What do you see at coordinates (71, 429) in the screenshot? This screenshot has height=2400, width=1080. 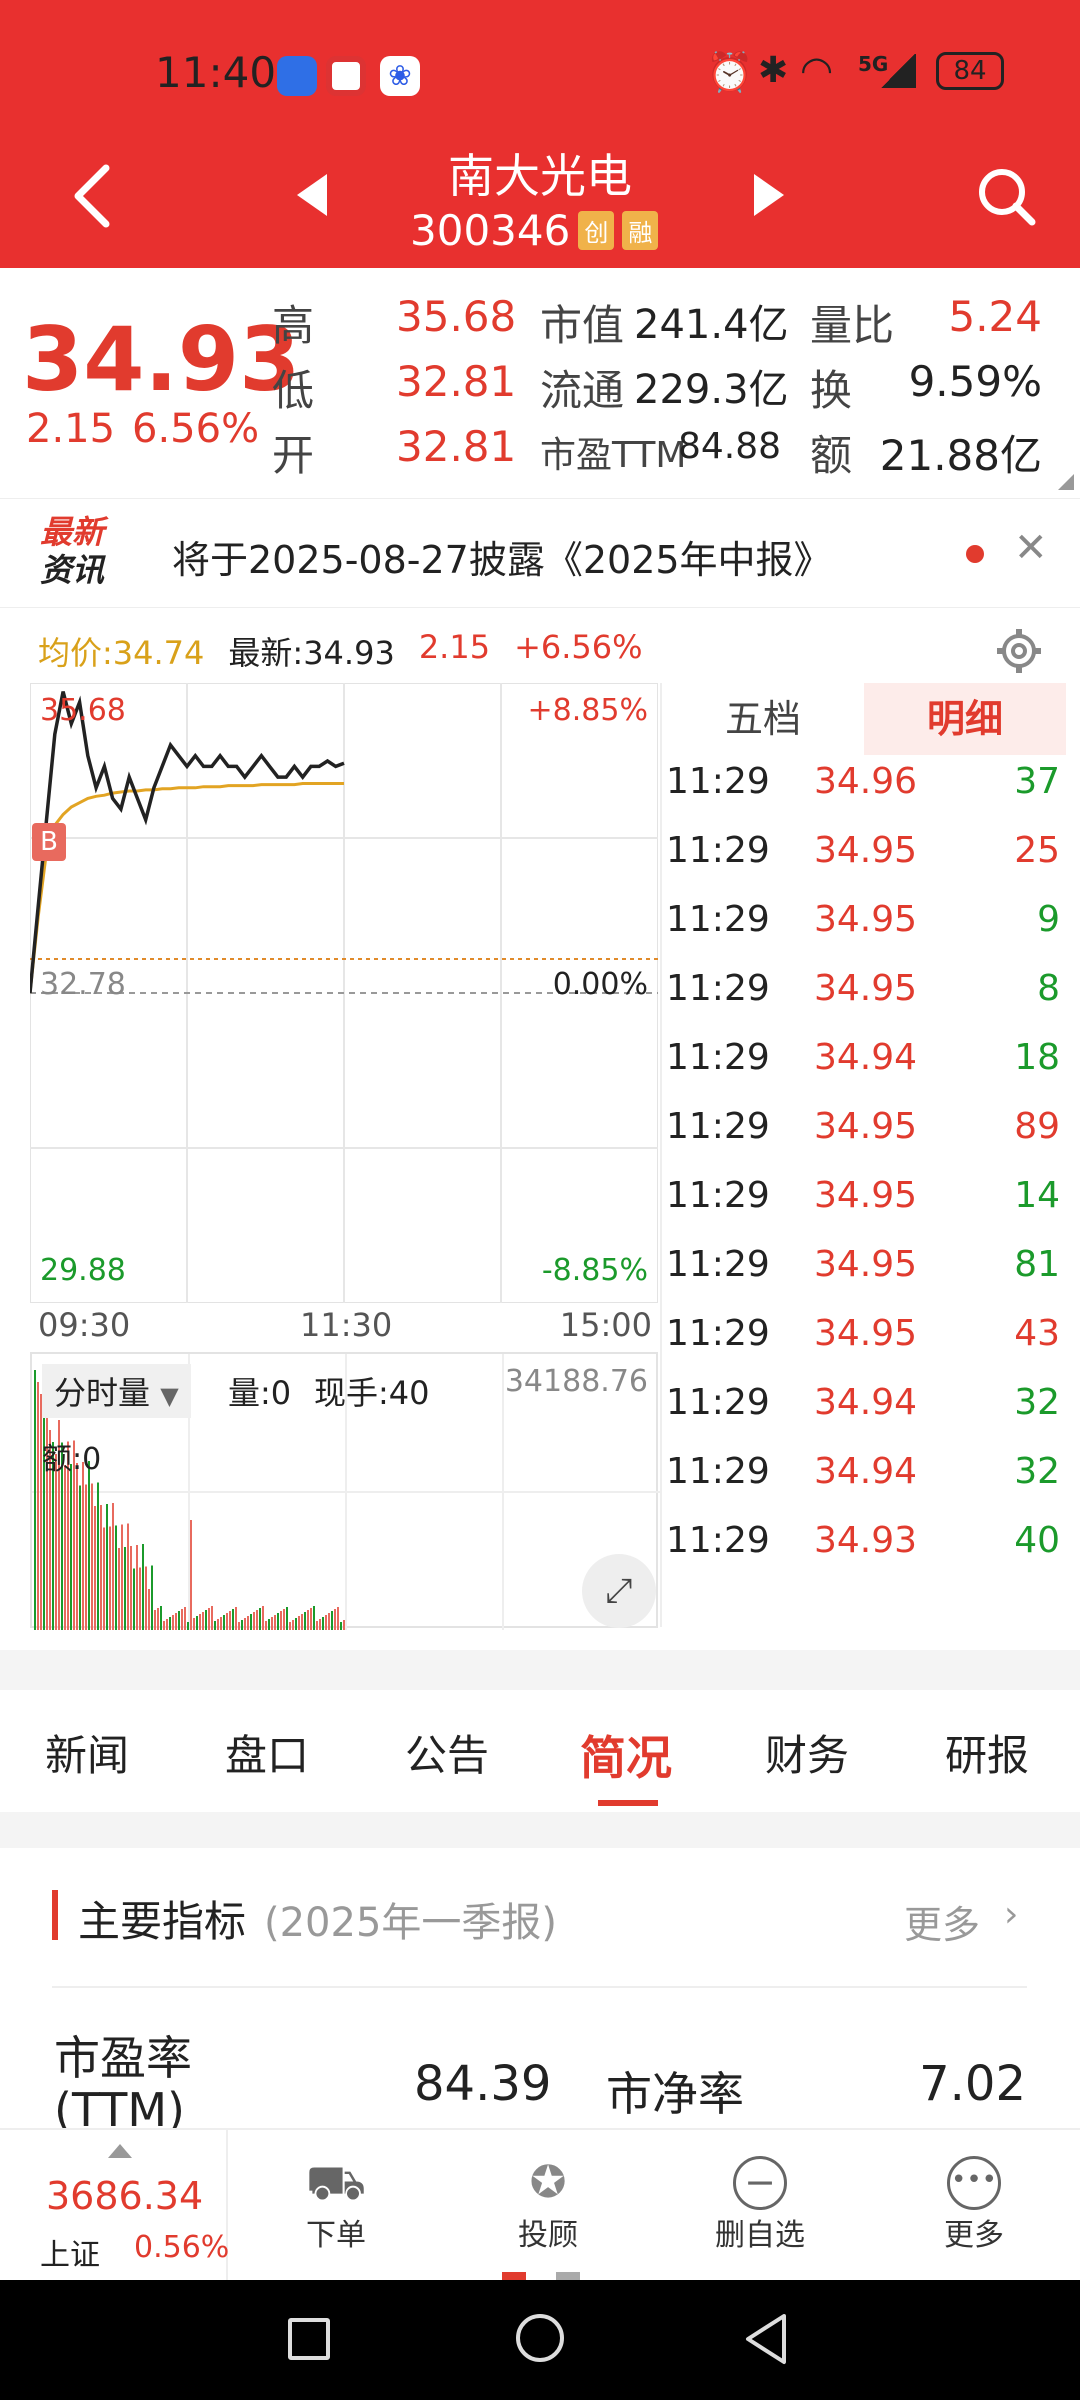 I see `price-change: 2.15` at bounding box center [71, 429].